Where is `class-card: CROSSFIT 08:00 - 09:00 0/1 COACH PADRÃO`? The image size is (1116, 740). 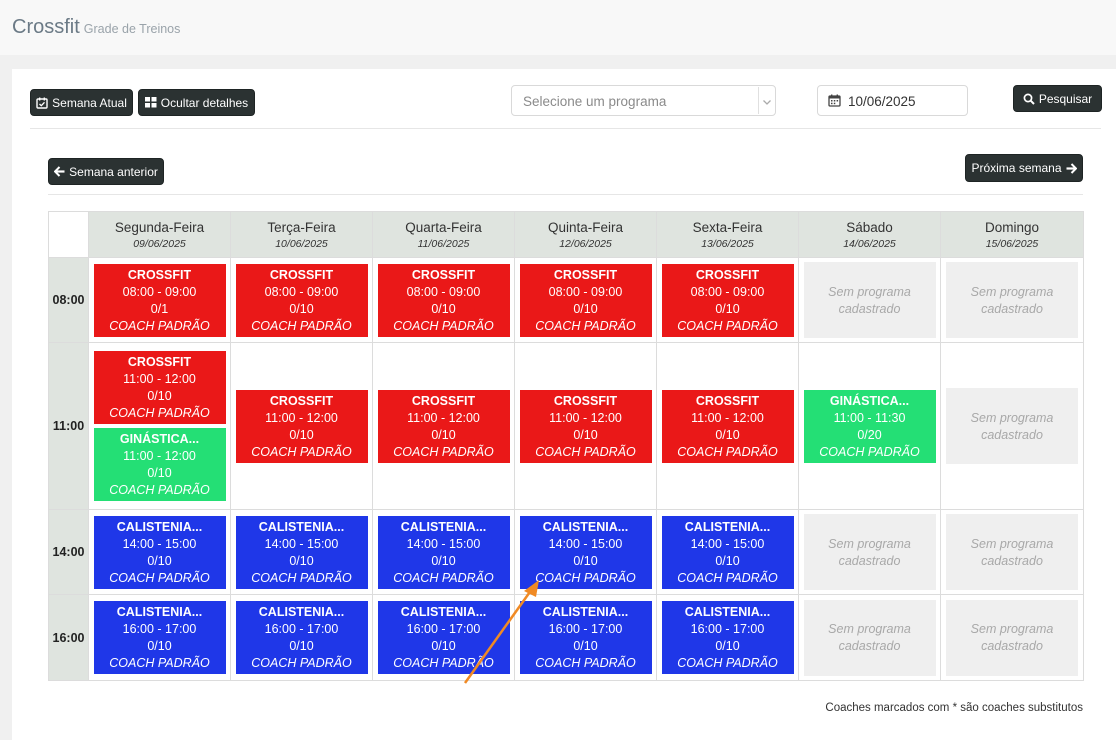
class-card: CROSSFIT 08:00 - 09:00 0/1 COACH PADRÃO is located at coordinates (159, 300).